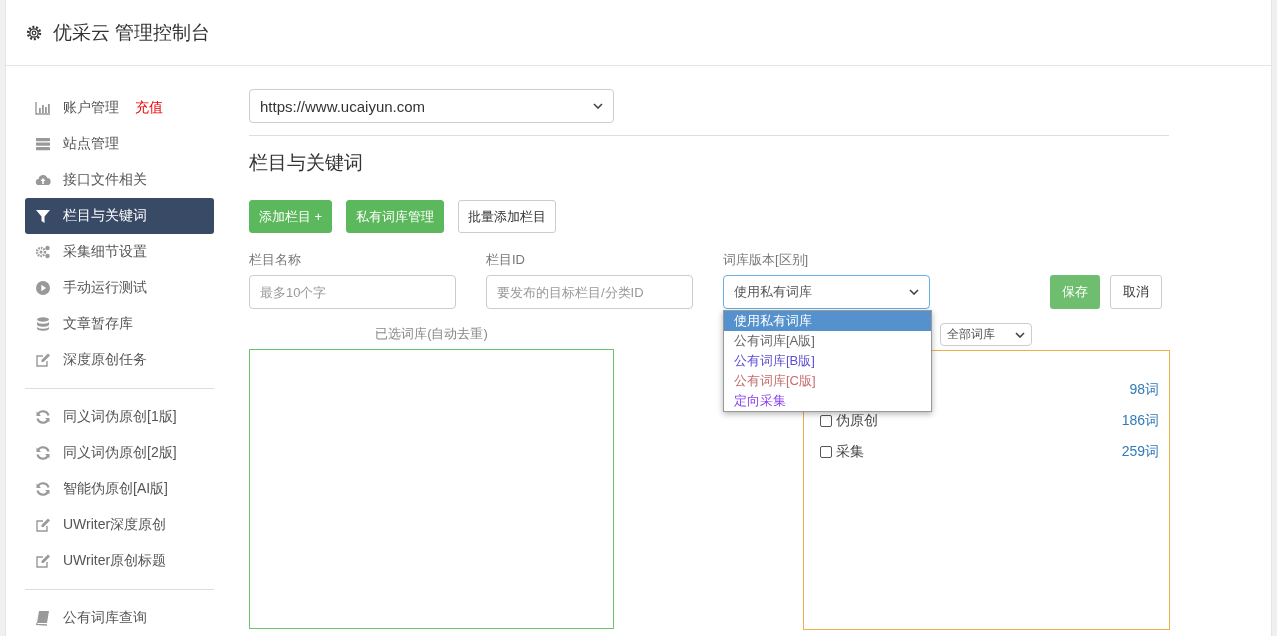  I want to click on library-name: 伪原创, so click(857, 421).